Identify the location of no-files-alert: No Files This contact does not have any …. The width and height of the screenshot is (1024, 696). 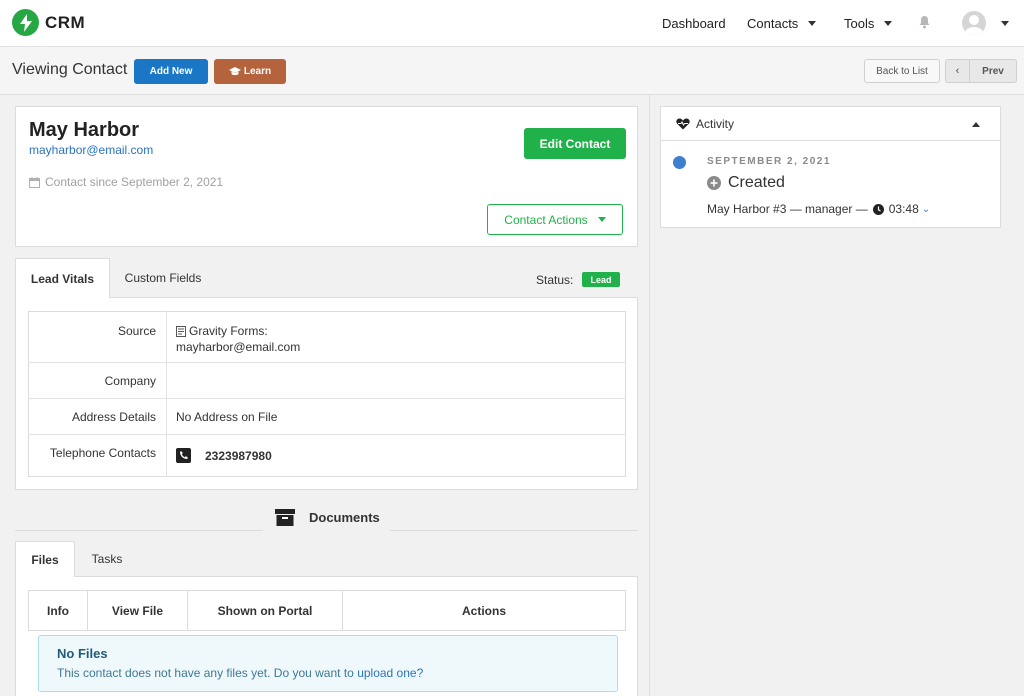
(328, 663).